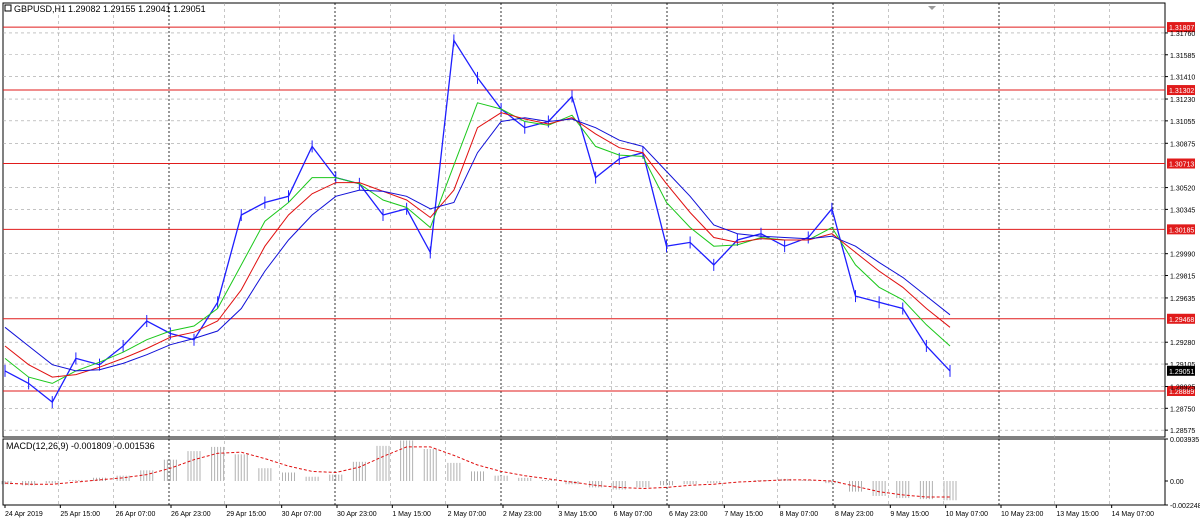  Describe the element at coordinates (1182, 299) in the screenshot. I see `price-tick-label: 1.29635` at that location.